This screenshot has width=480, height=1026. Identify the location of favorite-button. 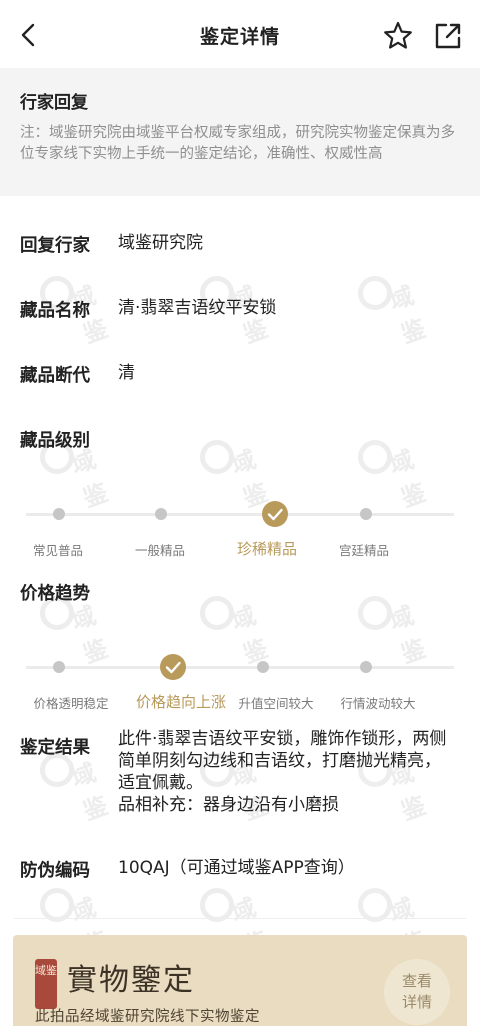
(398, 36).